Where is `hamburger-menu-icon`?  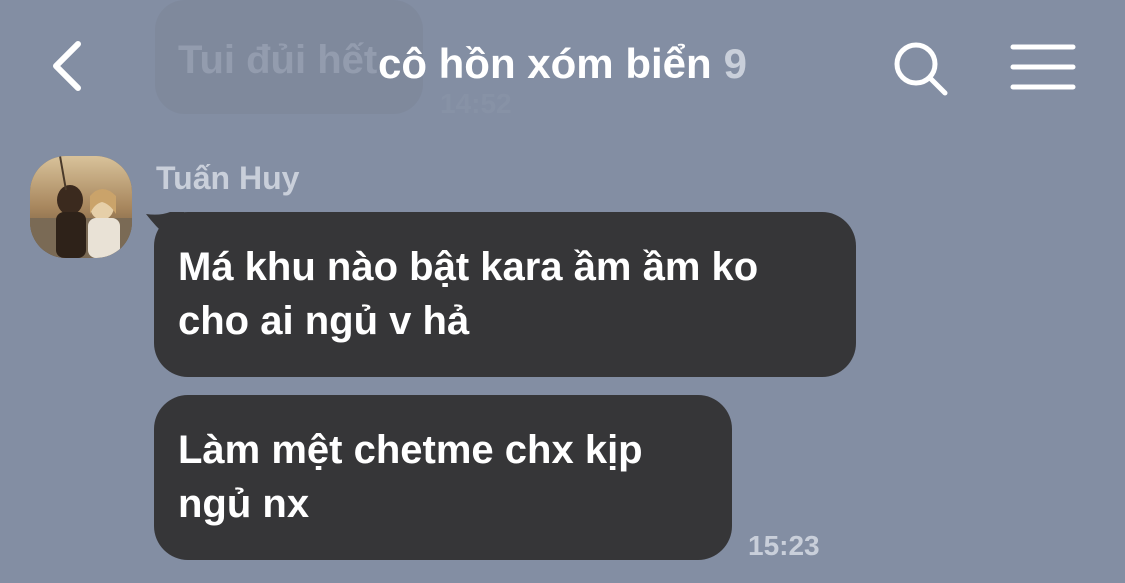 hamburger-menu-icon is located at coordinates (1043, 67).